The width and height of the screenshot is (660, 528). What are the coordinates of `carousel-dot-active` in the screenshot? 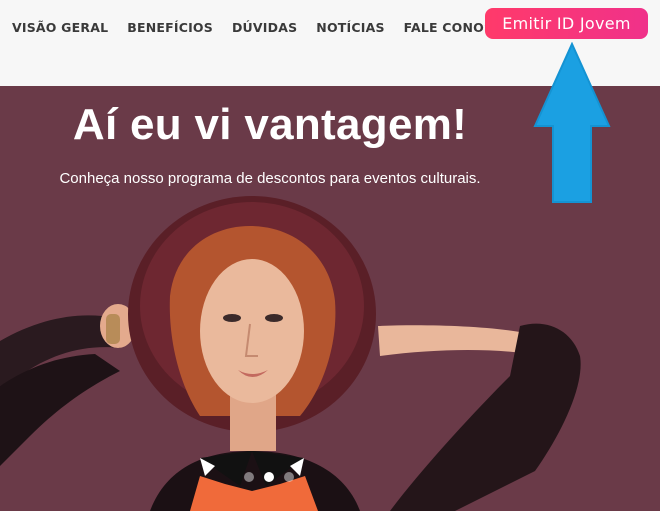 It's located at (269, 477).